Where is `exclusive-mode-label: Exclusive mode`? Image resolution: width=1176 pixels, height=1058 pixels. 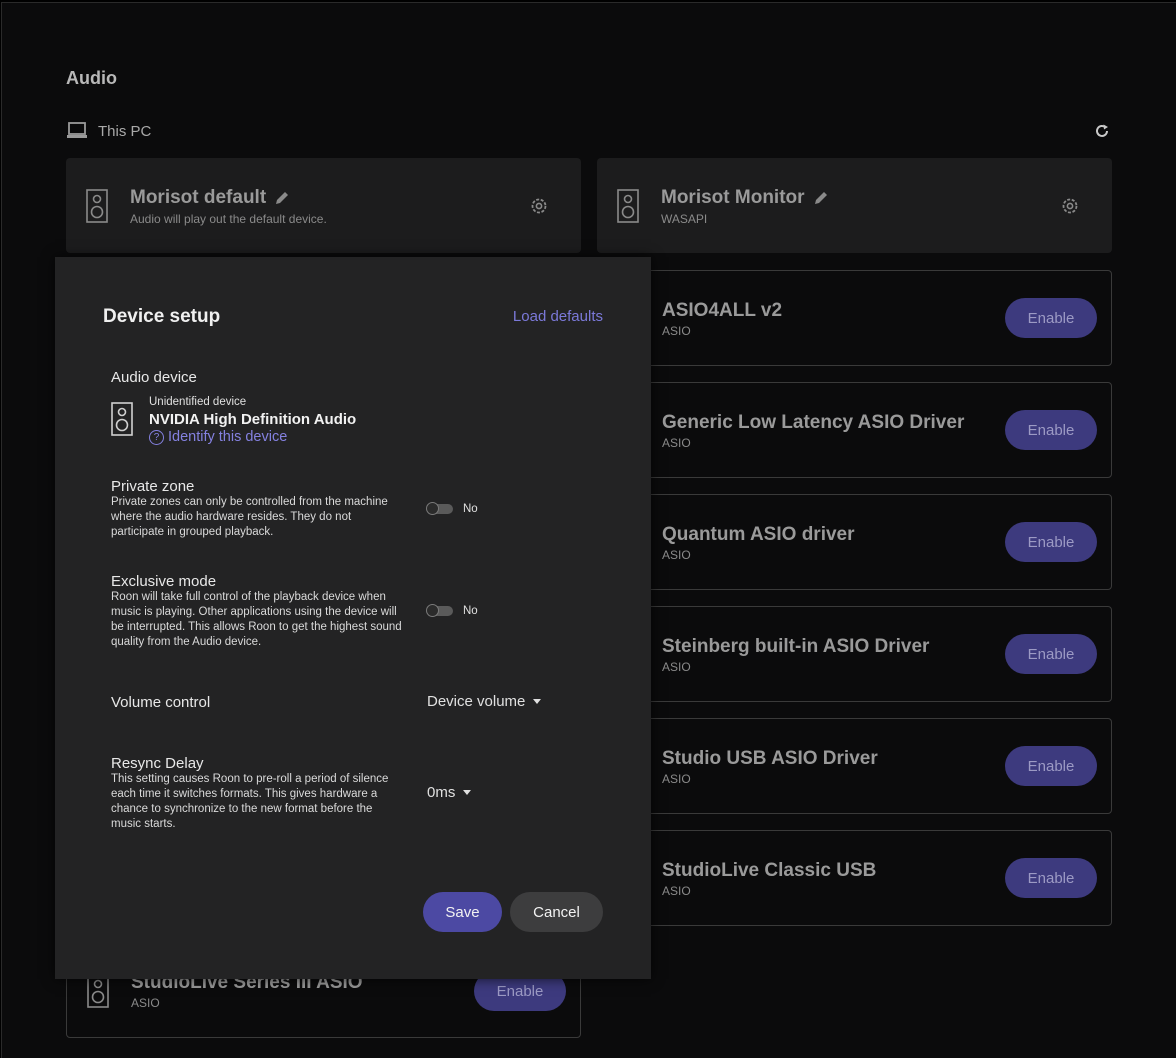
exclusive-mode-label: Exclusive mode is located at coordinates (164, 581).